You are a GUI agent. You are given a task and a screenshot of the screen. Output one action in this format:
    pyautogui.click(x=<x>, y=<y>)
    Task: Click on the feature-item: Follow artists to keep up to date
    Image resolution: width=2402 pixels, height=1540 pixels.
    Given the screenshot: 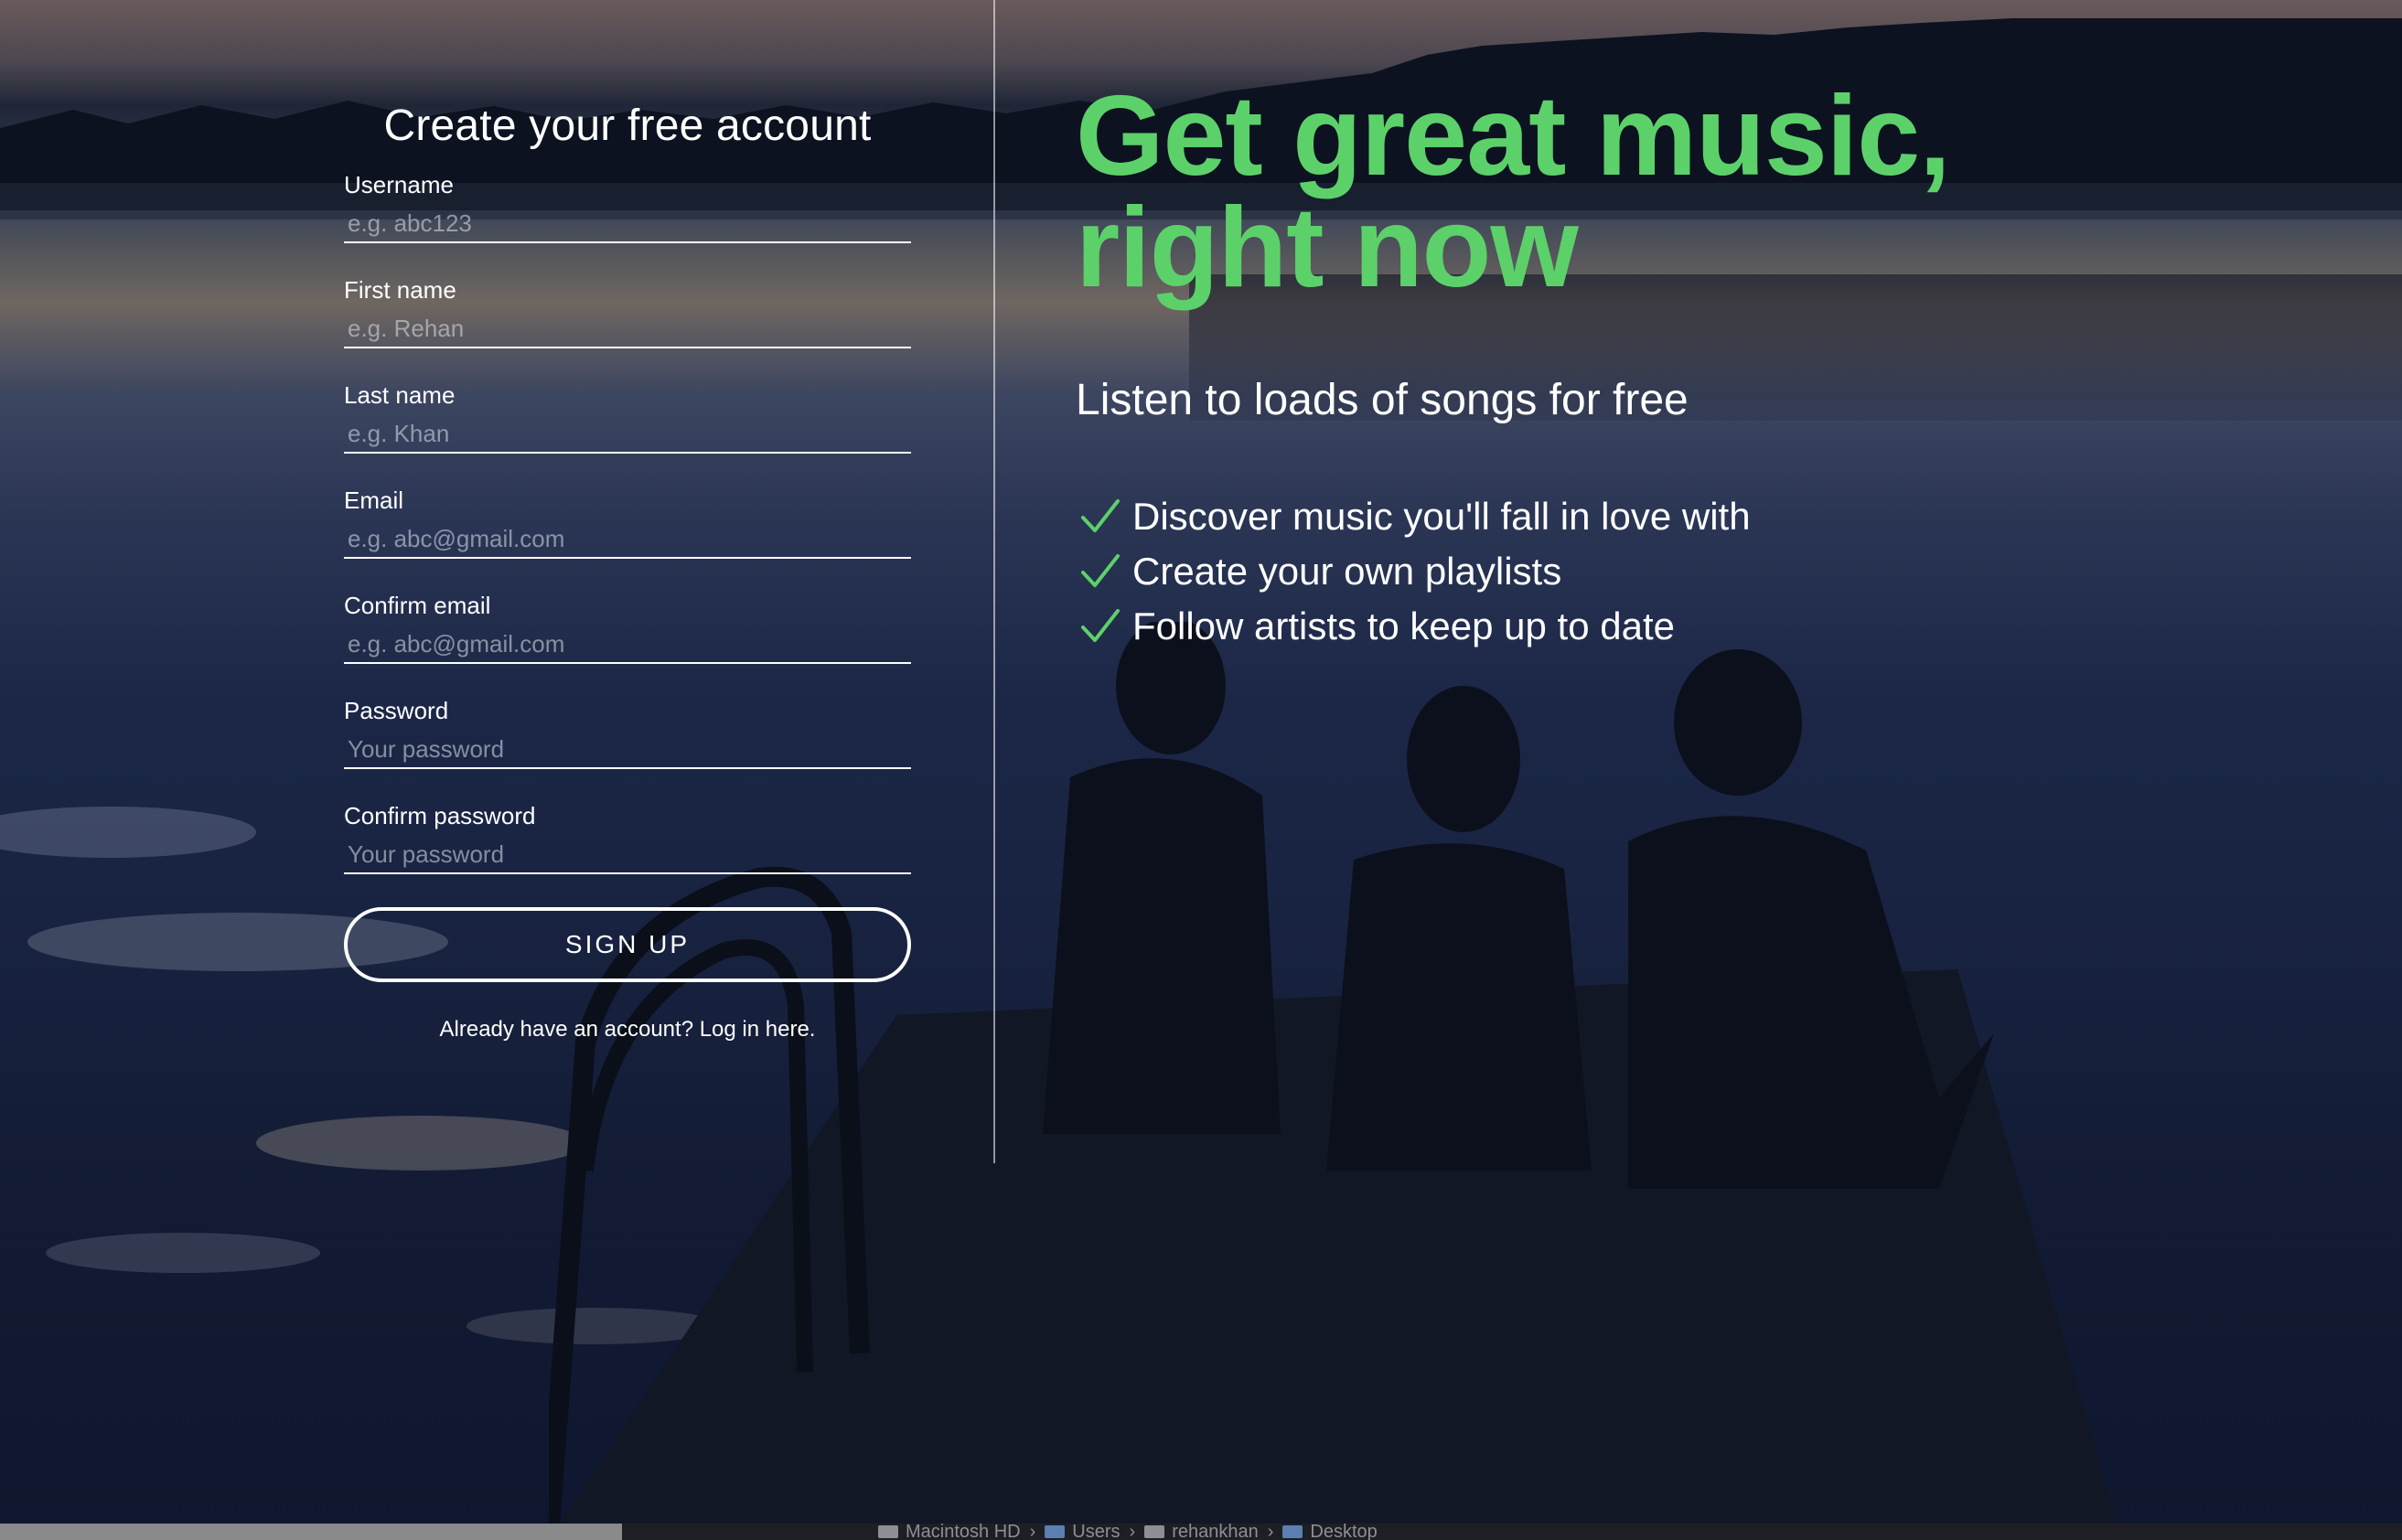 What is the action you would take?
    pyautogui.click(x=1624, y=627)
    